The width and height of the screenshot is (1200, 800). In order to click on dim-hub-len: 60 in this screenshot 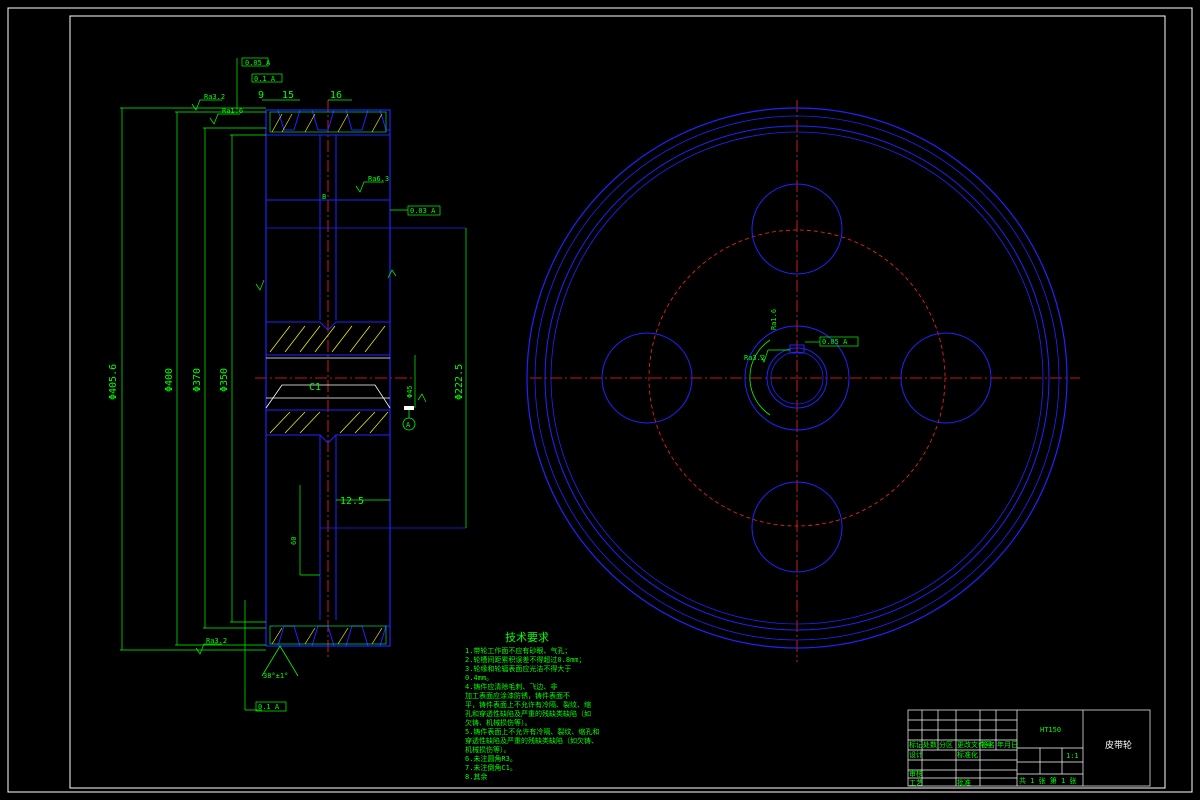, I will do `click(294, 541)`.